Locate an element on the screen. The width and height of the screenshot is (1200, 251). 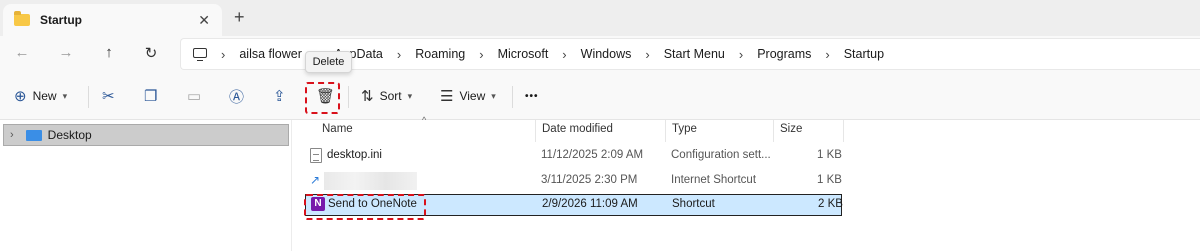
file-date: 2/9/2026 11:09 AM is located at coordinates (590, 204).